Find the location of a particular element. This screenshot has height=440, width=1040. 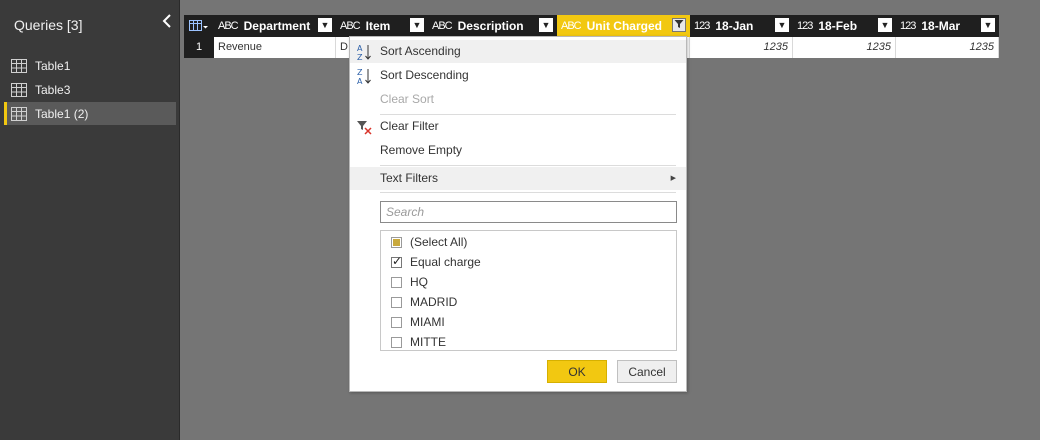

queries-title: Queries [3] is located at coordinates (48, 25).